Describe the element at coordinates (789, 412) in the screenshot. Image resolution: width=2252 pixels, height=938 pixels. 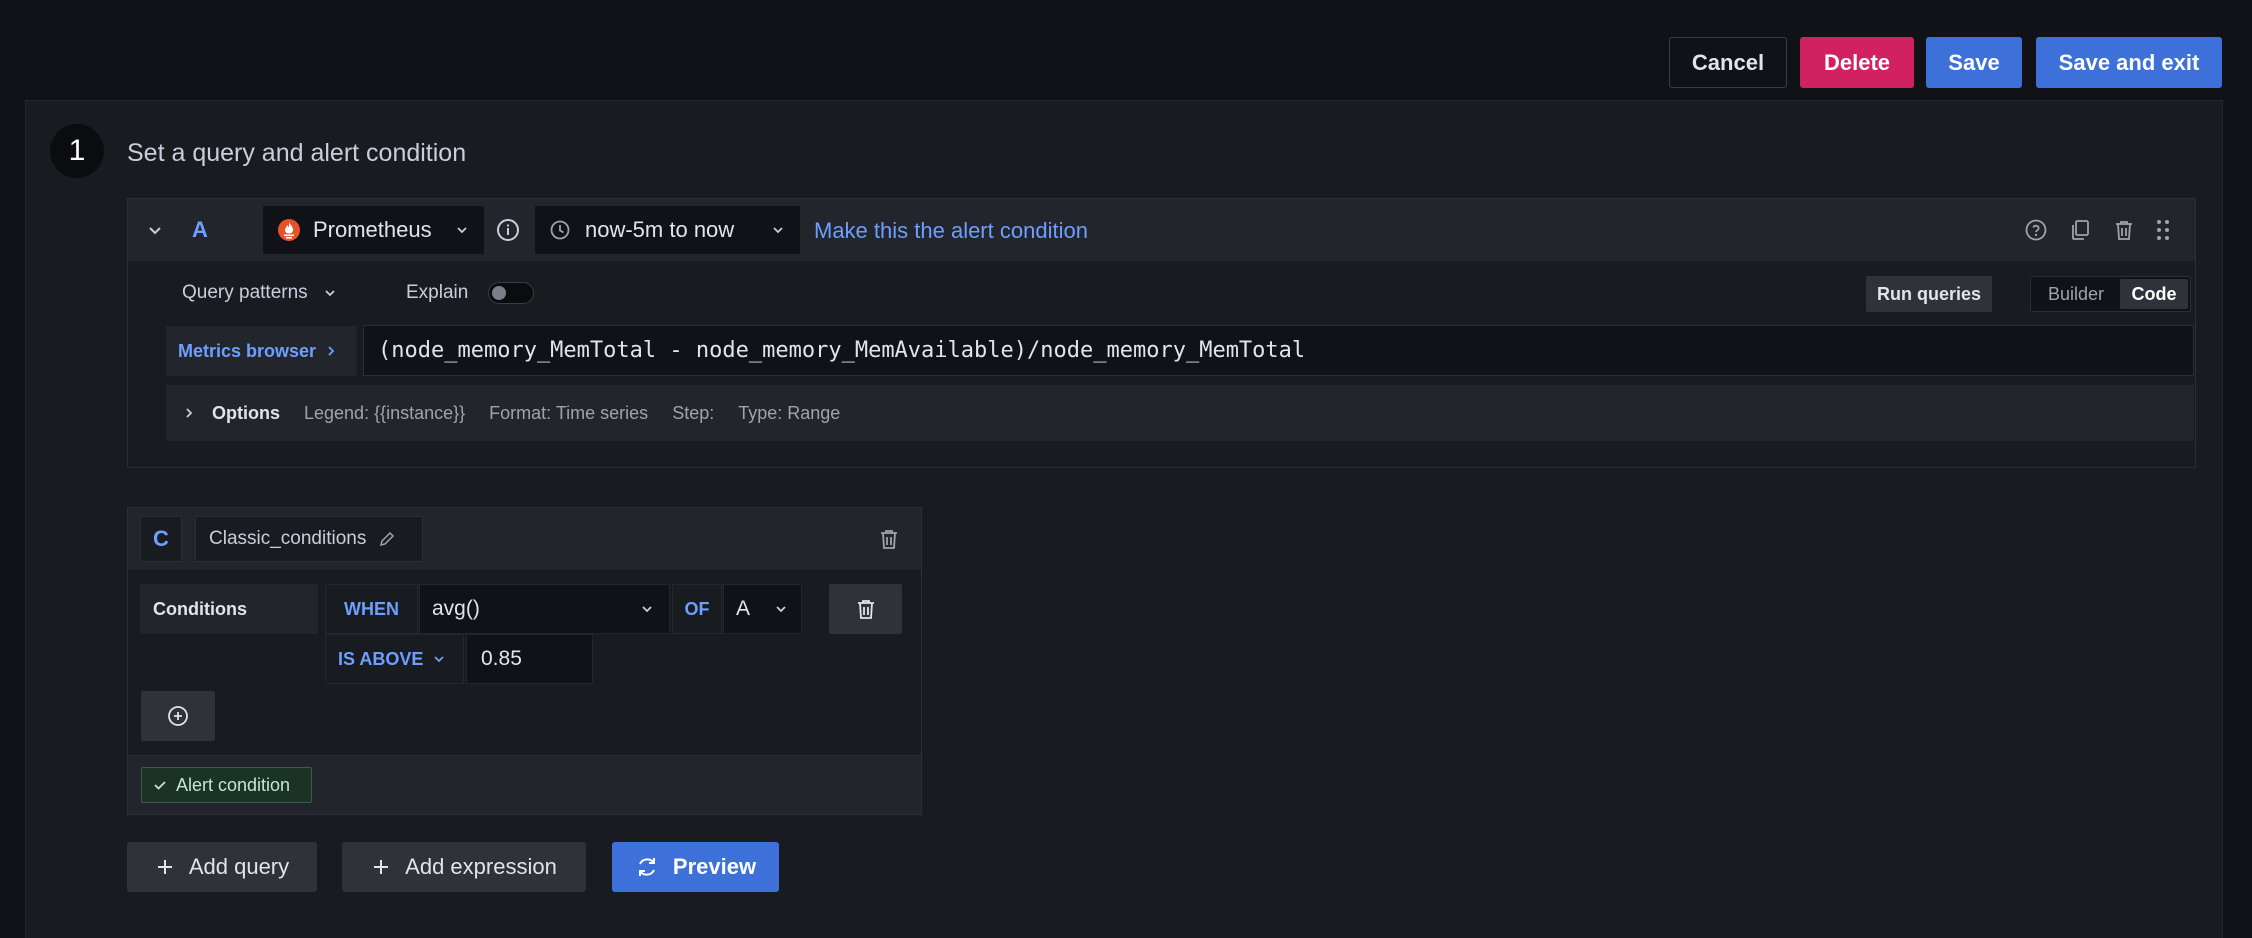
I see `options-type: Type: Range` at that location.